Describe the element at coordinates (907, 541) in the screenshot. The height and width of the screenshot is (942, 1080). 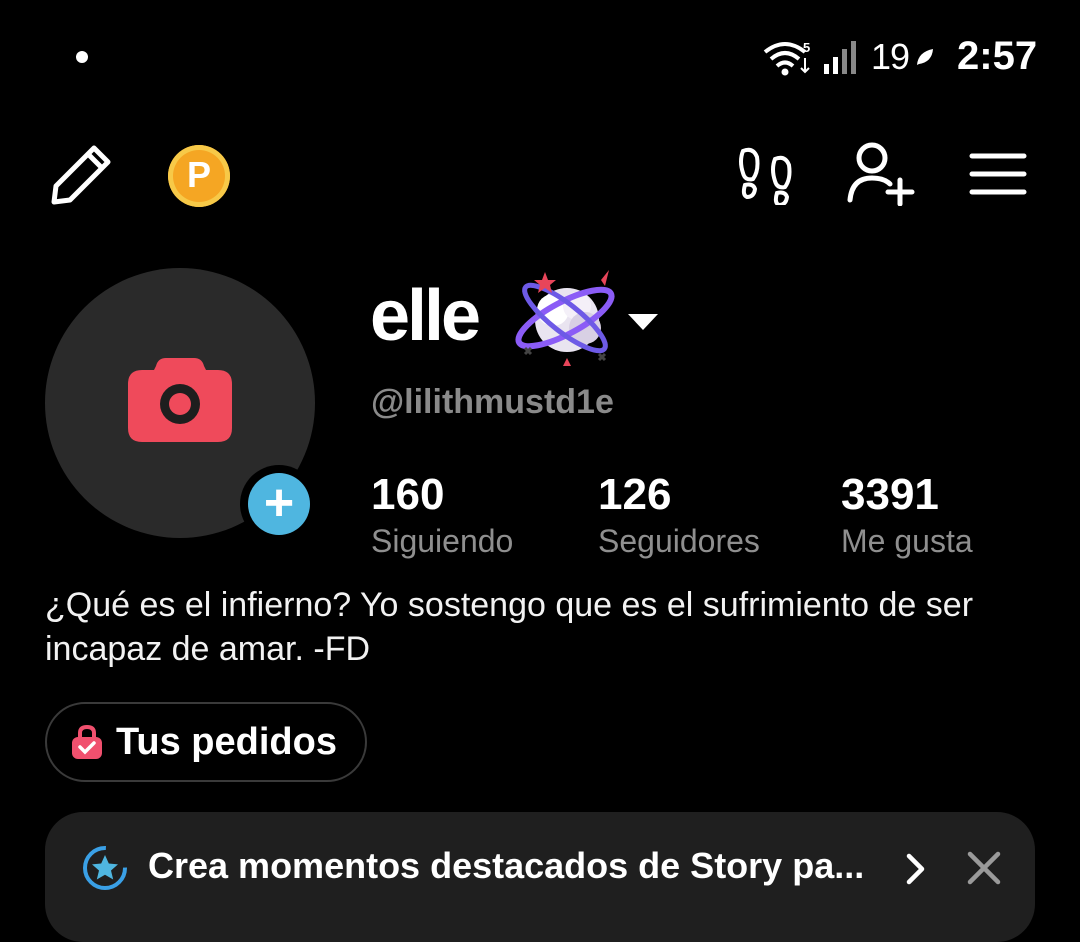
I see `likes-label: Me gusta` at that location.